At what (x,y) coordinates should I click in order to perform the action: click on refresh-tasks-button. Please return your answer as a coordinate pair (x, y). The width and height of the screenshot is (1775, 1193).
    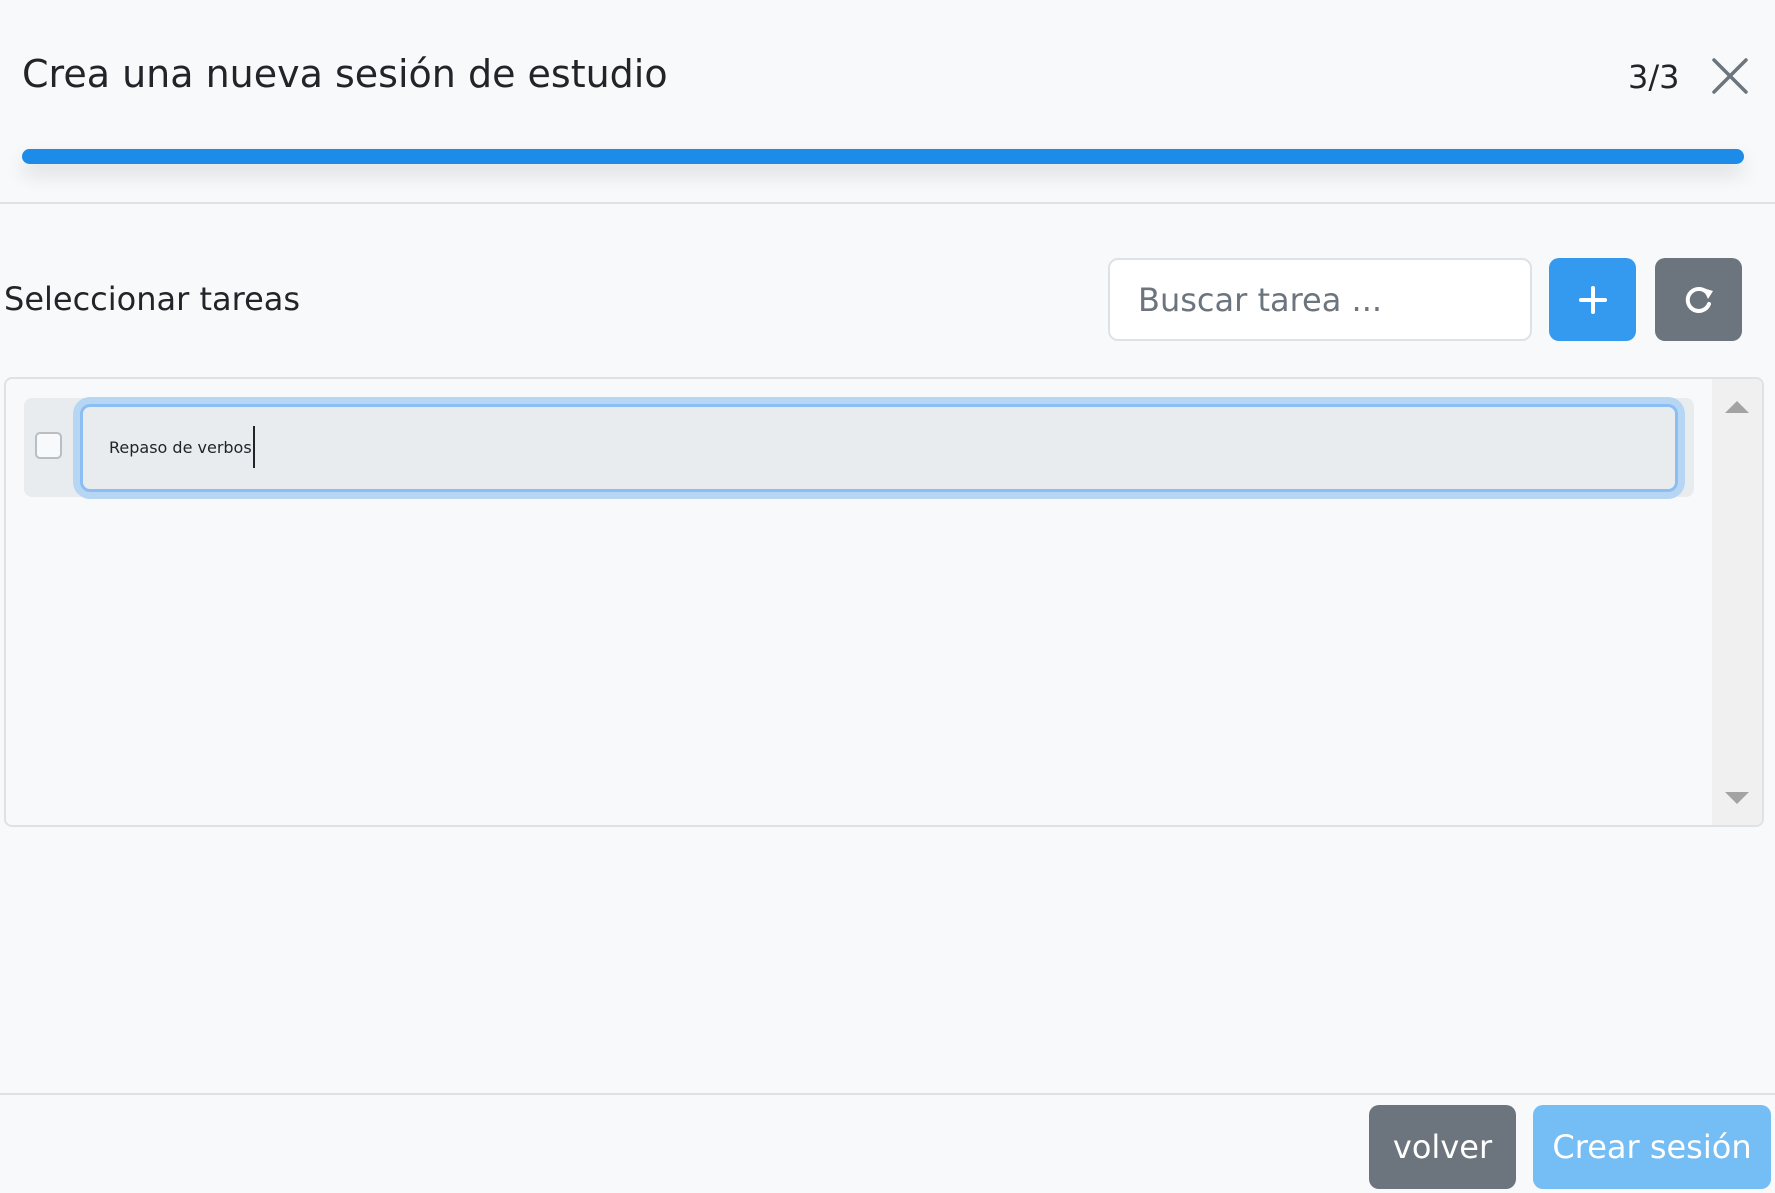
    Looking at the image, I should click on (1698, 299).